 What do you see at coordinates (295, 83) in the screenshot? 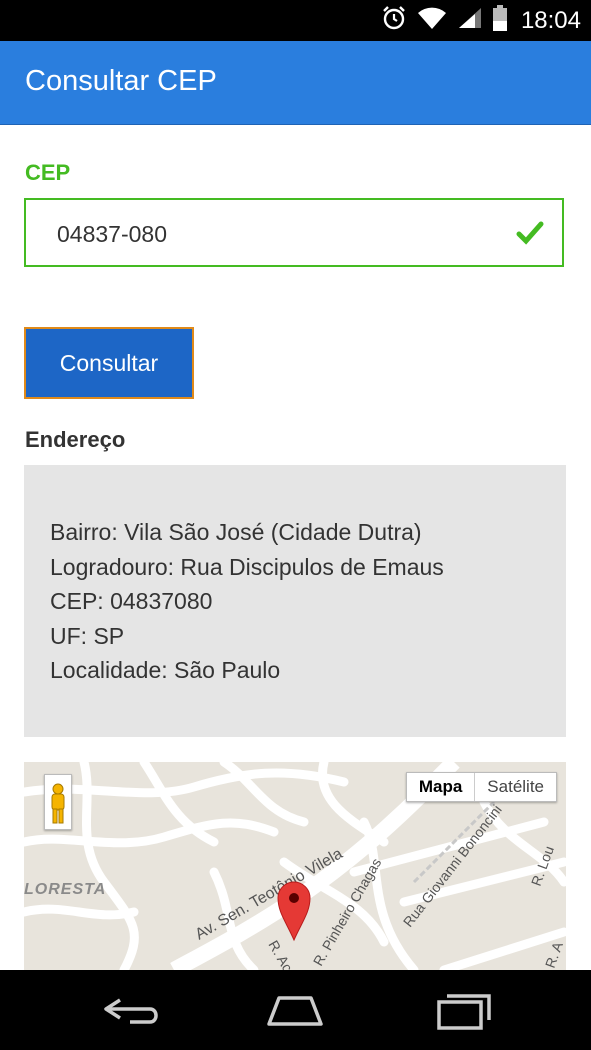
I see `app-bar: Consultar CEP` at bounding box center [295, 83].